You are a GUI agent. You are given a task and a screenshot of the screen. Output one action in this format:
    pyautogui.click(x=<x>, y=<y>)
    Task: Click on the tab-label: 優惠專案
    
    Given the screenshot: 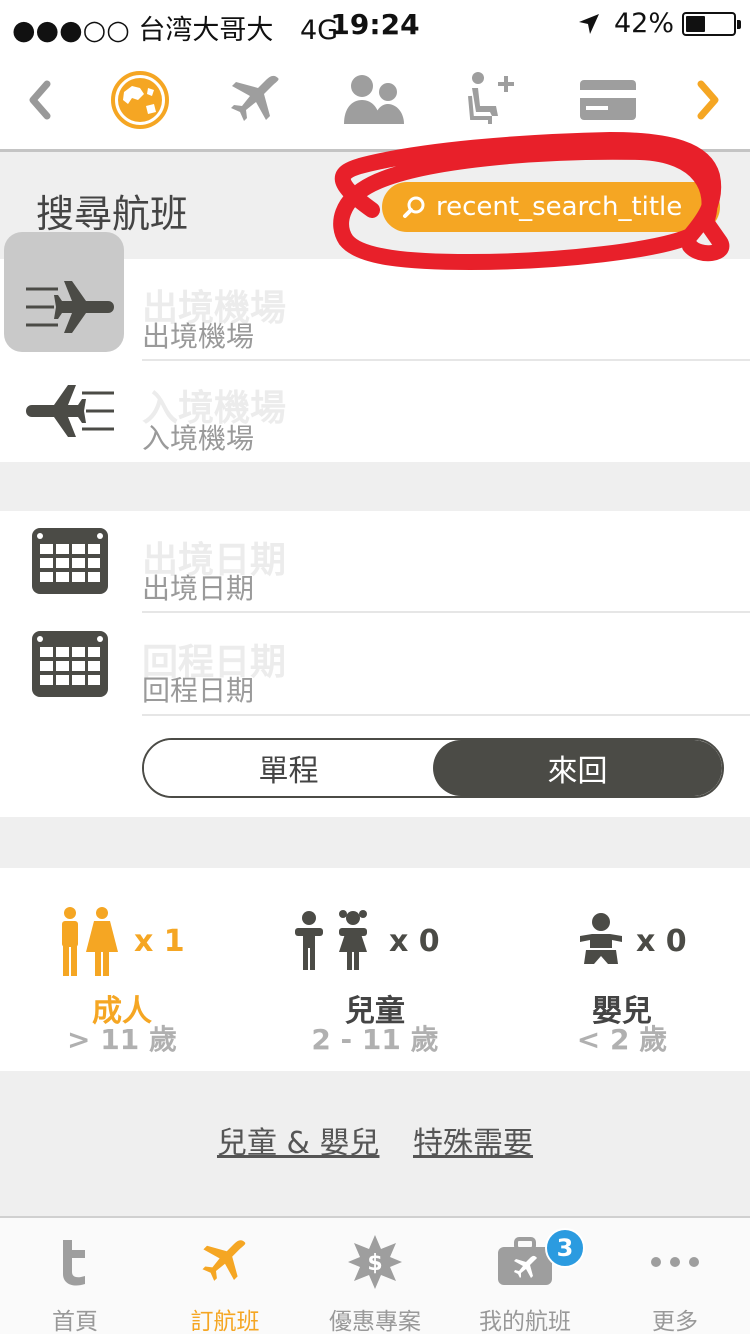 What is the action you would take?
    pyautogui.click(x=375, y=1321)
    